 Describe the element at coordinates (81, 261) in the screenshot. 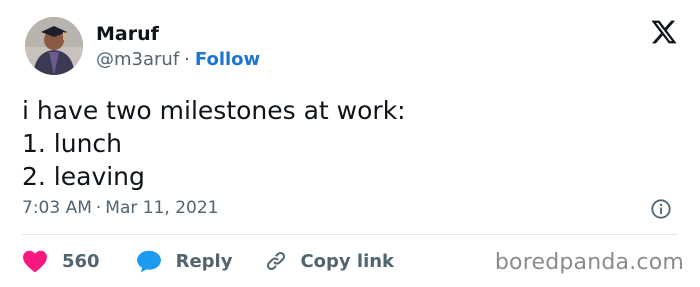

I see `like-count: 560` at that location.